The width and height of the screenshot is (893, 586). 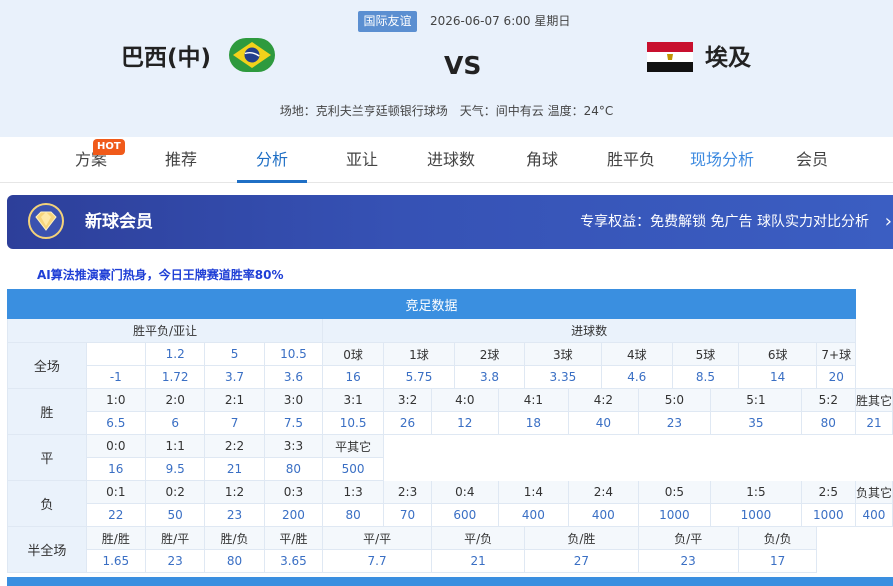 I want to click on goal-key: 4球, so click(x=637, y=354).